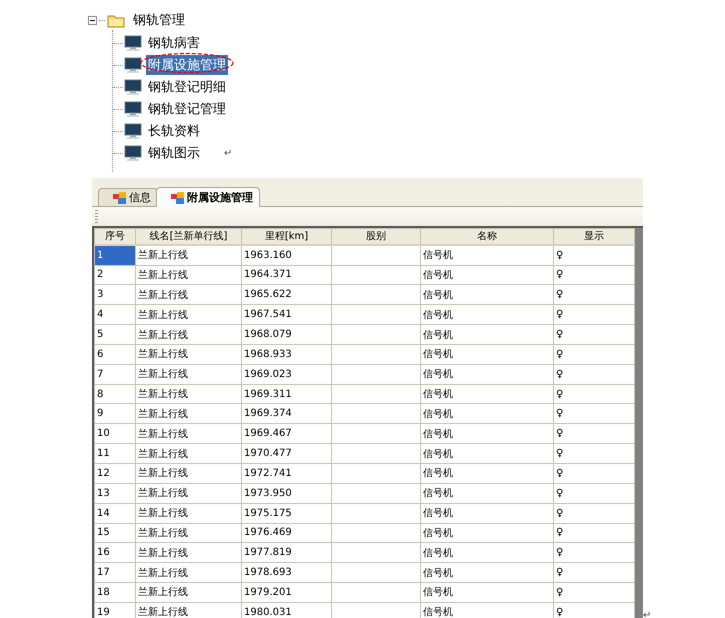 The image size is (725, 618). What do you see at coordinates (115, 533) in the screenshot?
I see `table-cell: 15` at bounding box center [115, 533].